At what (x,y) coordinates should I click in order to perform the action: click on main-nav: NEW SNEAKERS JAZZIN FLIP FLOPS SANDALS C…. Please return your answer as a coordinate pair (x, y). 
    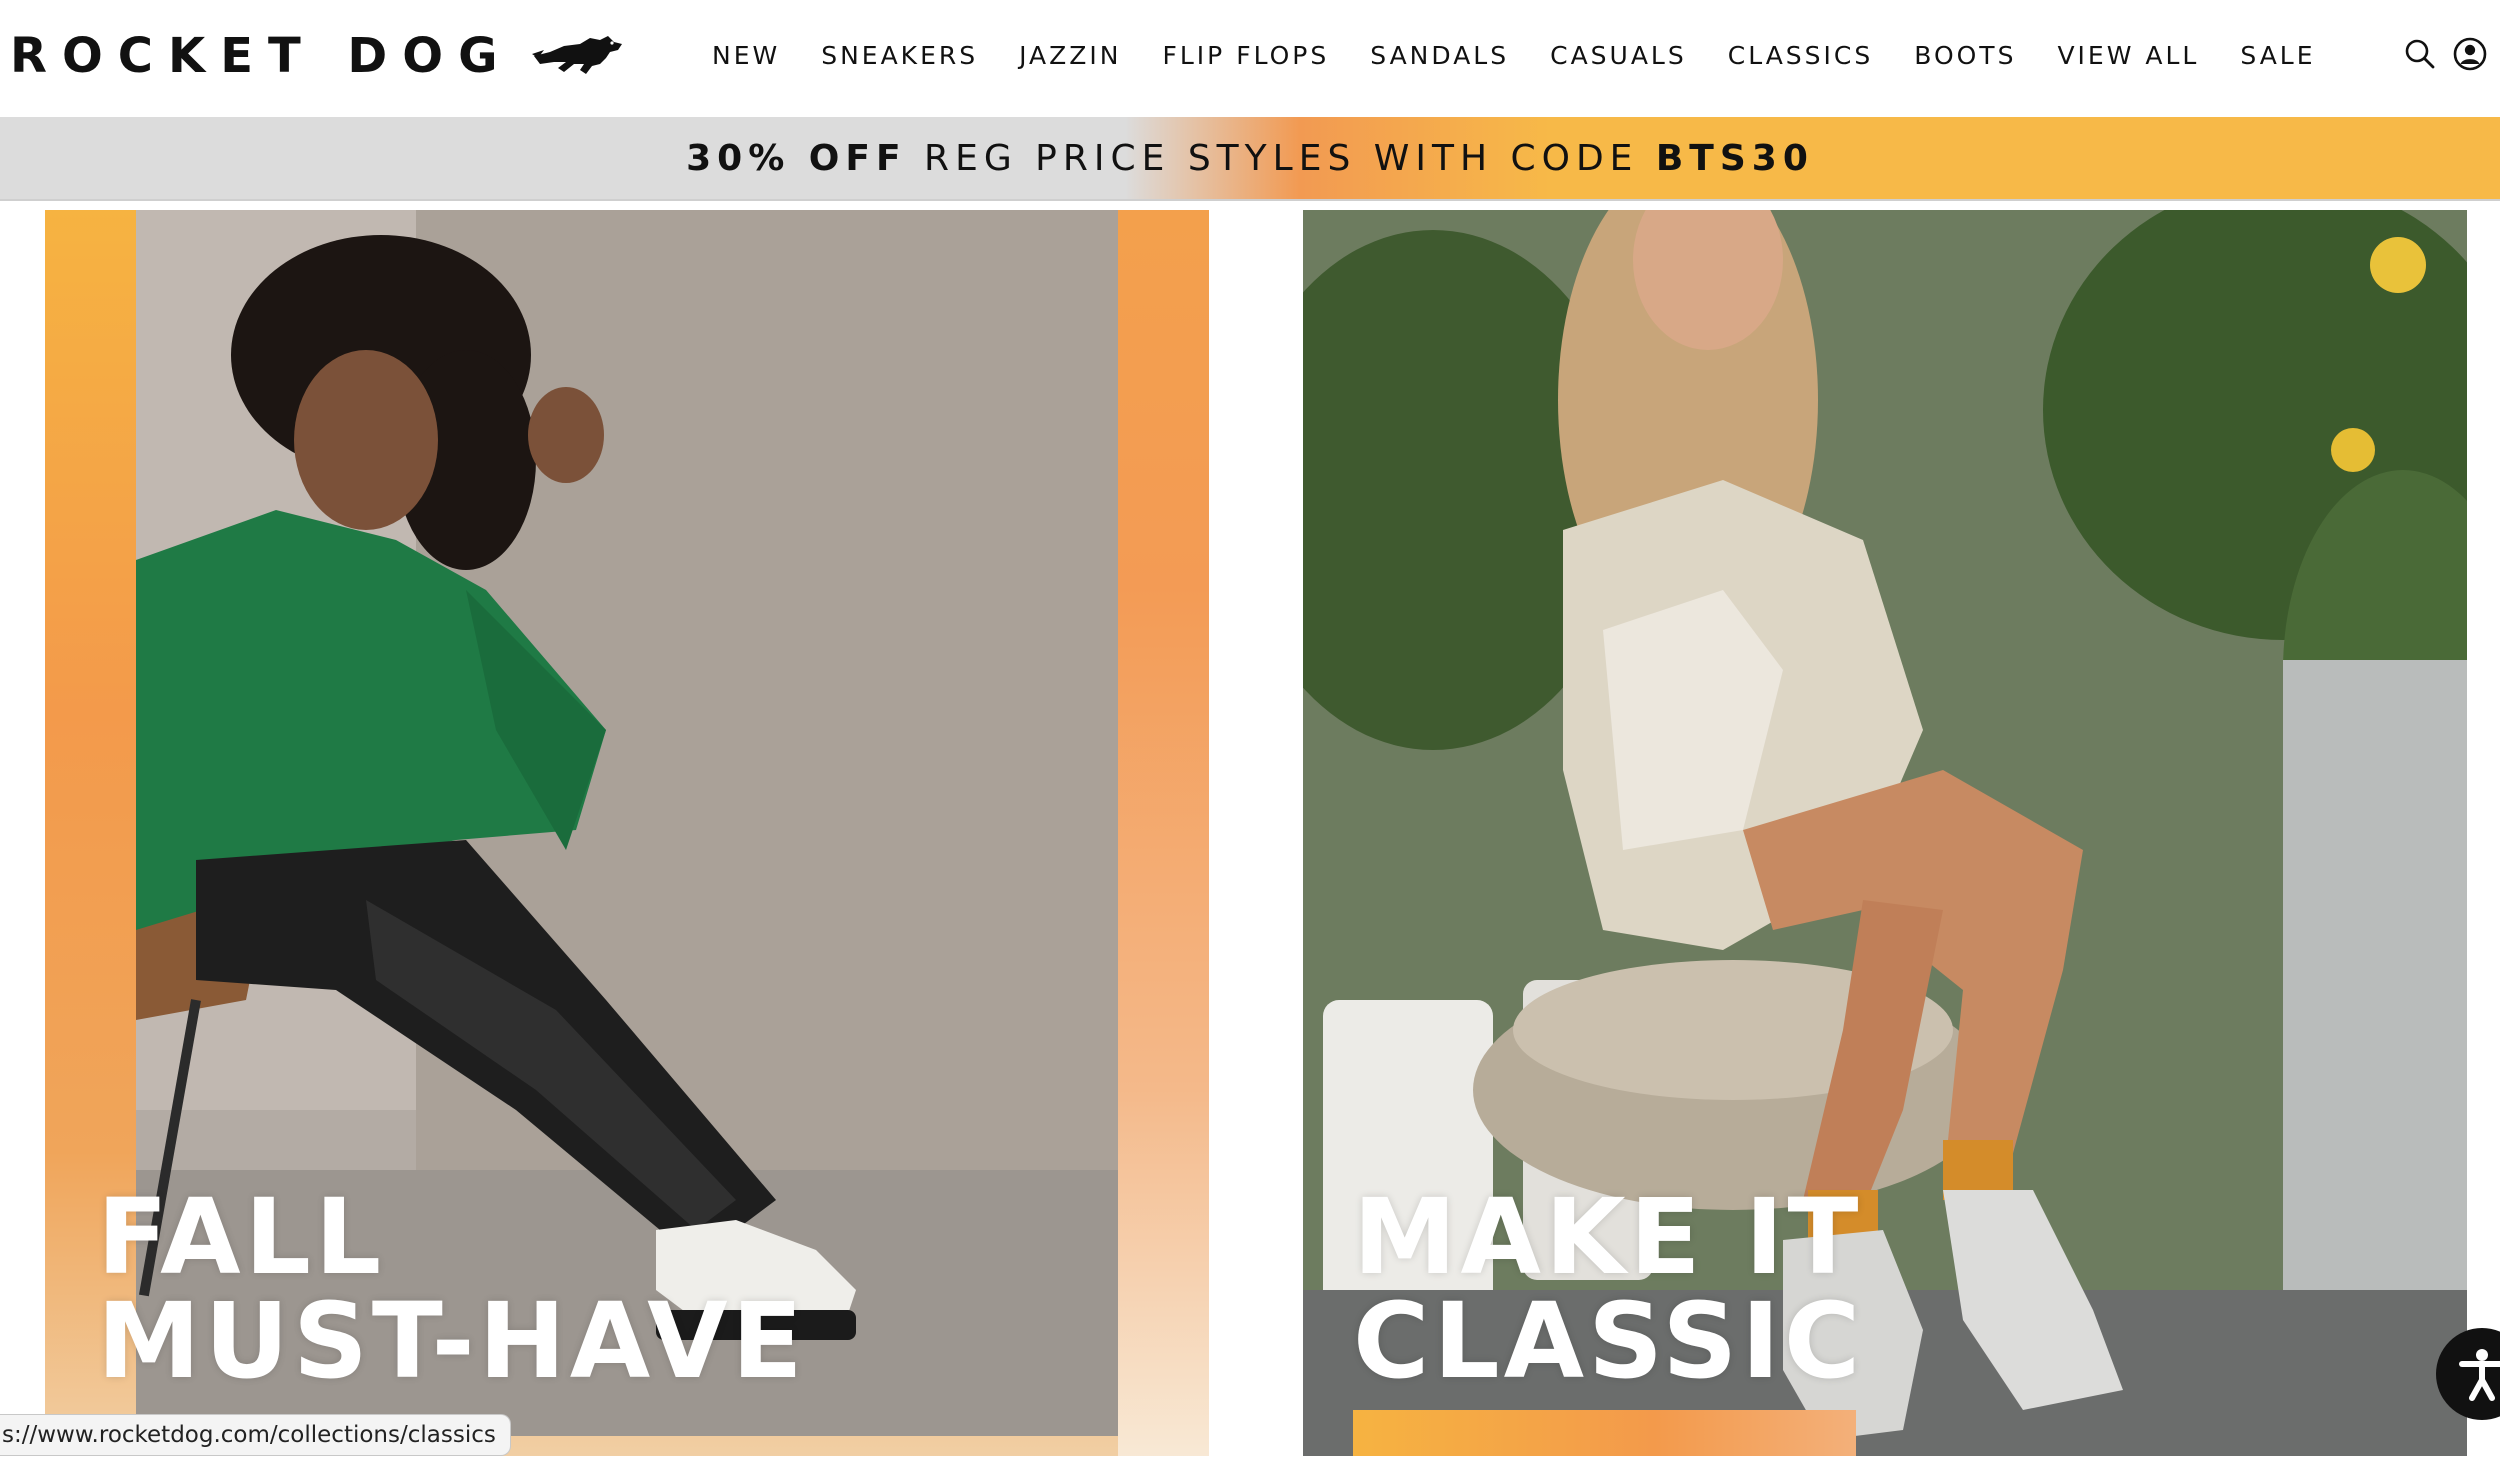
    Looking at the image, I should click on (1514, 55).